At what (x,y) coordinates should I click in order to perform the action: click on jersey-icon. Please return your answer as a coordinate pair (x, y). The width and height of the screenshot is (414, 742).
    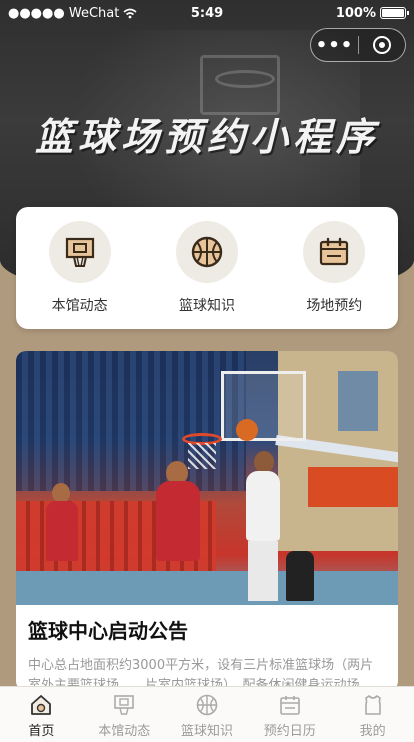
    Looking at the image, I should click on (373, 705).